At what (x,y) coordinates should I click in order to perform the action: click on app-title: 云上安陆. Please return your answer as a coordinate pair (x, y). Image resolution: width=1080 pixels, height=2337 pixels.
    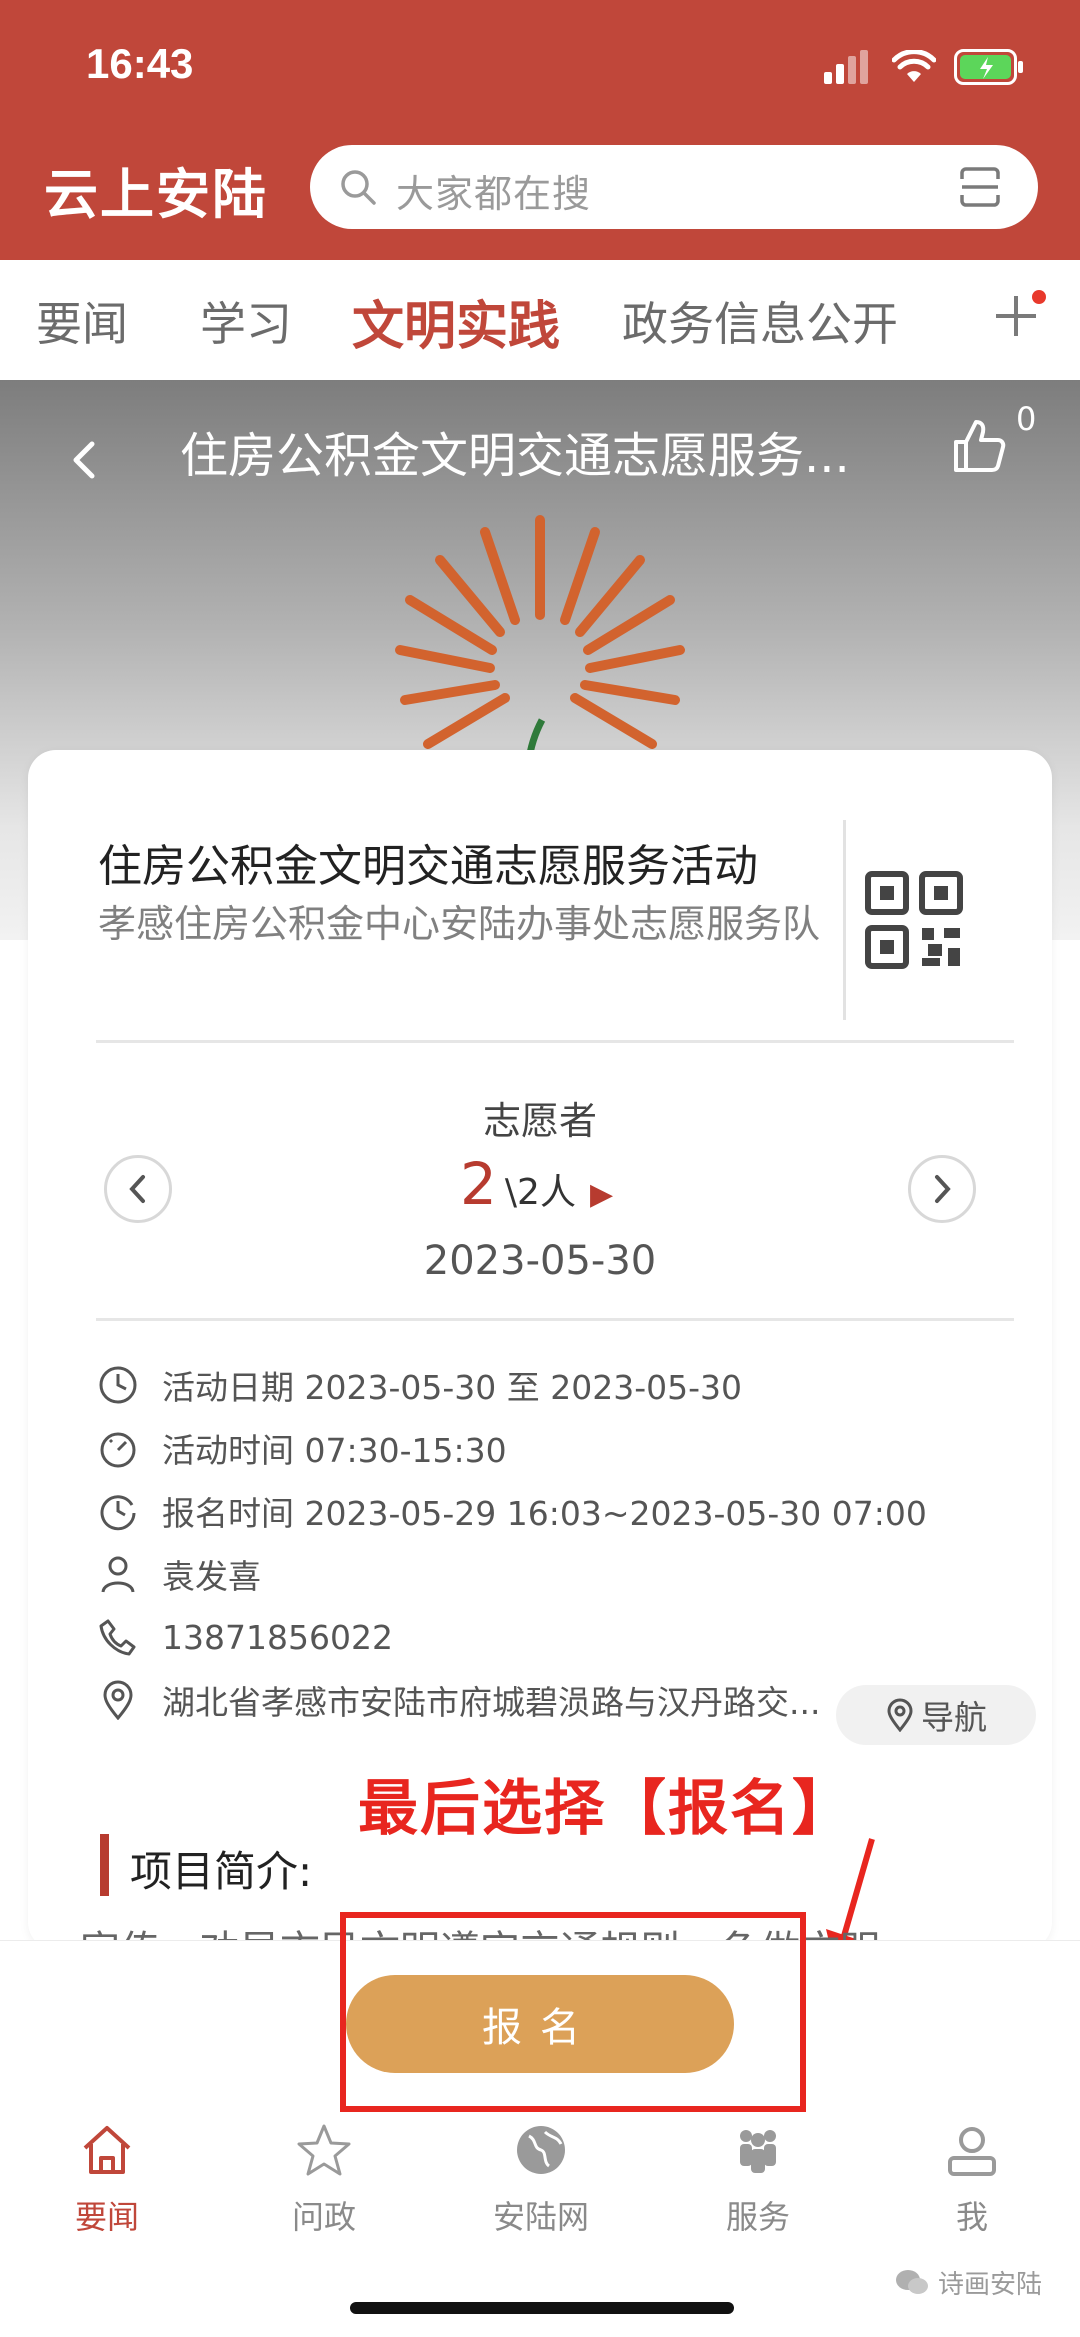
    Looking at the image, I should click on (156, 194).